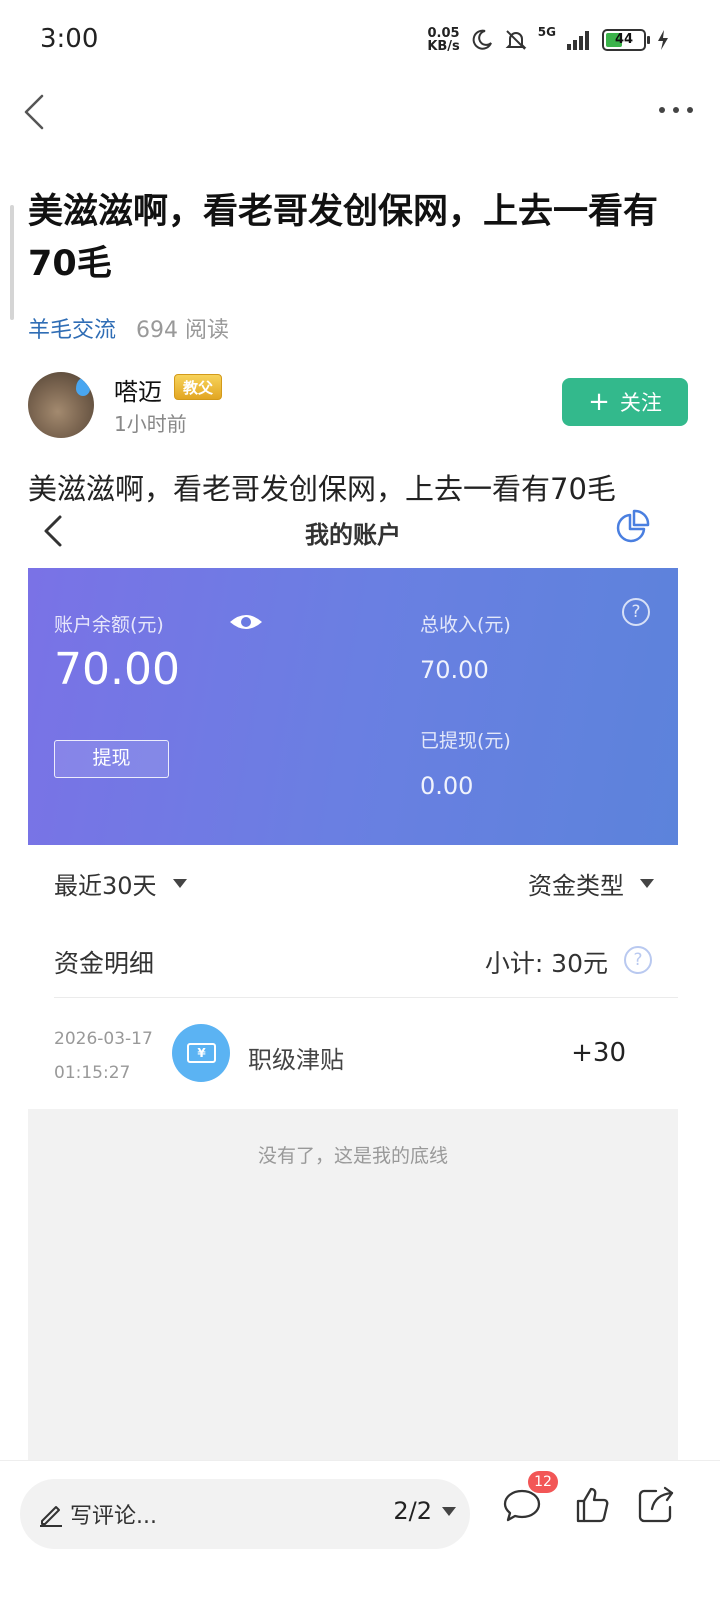  What do you see at coordinates (516, 40) in the screenshot?
I see `bell-muted-icon` at bounding box center [516, 40].